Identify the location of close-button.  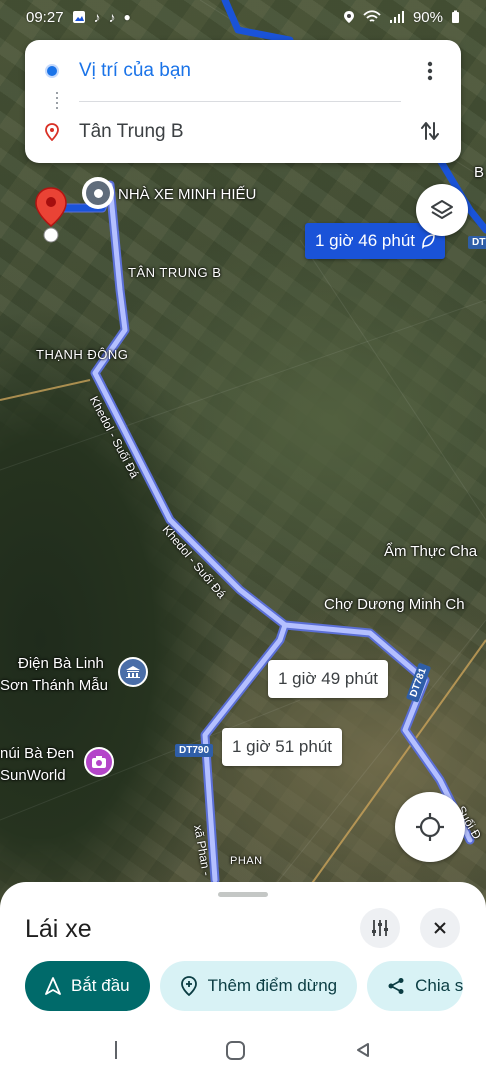
(440, 928).